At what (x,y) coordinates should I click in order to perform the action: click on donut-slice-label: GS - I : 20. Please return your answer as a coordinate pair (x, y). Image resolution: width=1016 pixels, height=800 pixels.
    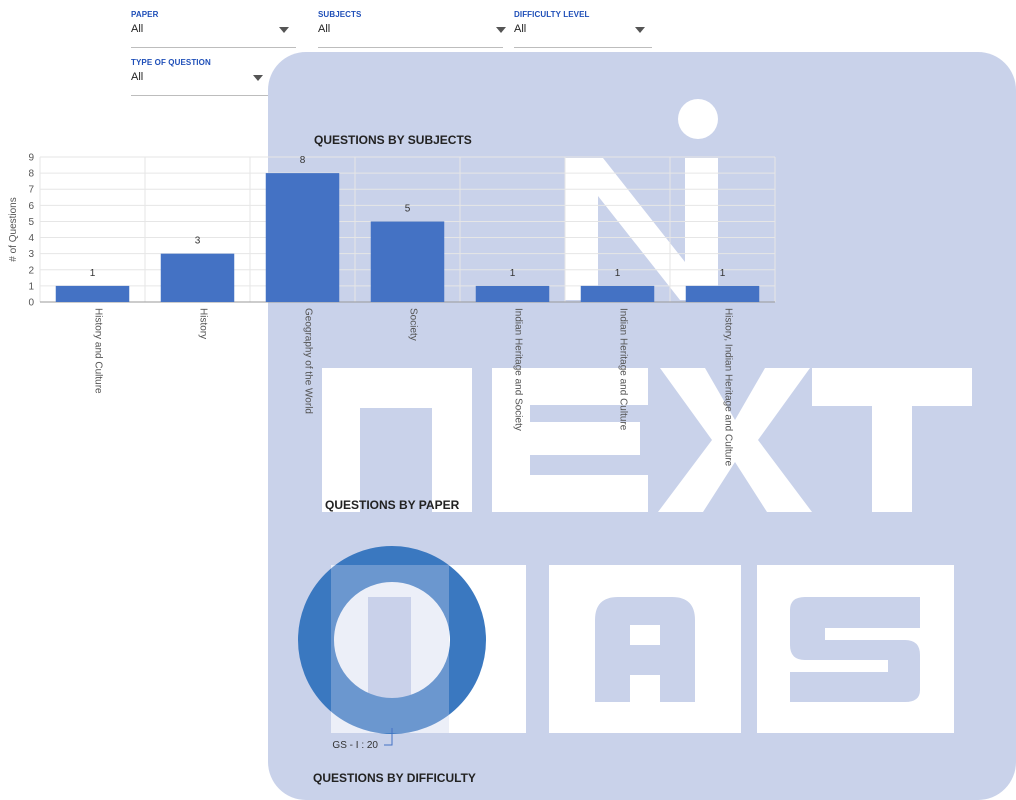
    Looking at the image, I should click on (355, 745).